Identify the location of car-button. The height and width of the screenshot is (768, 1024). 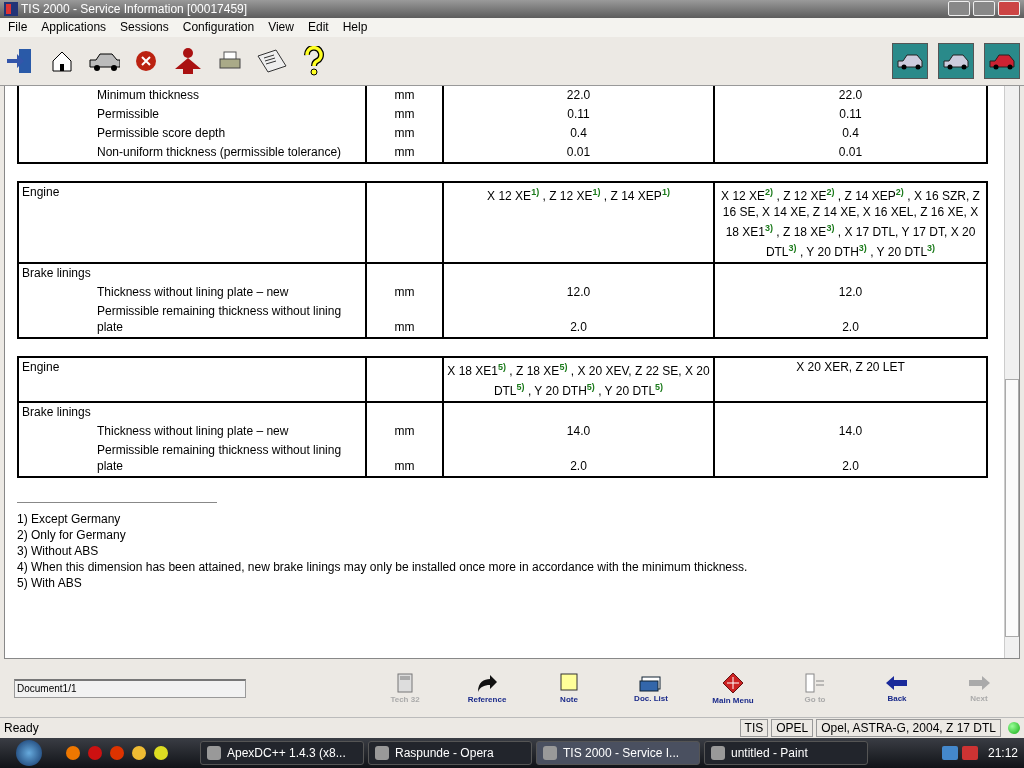
(1002, 60).